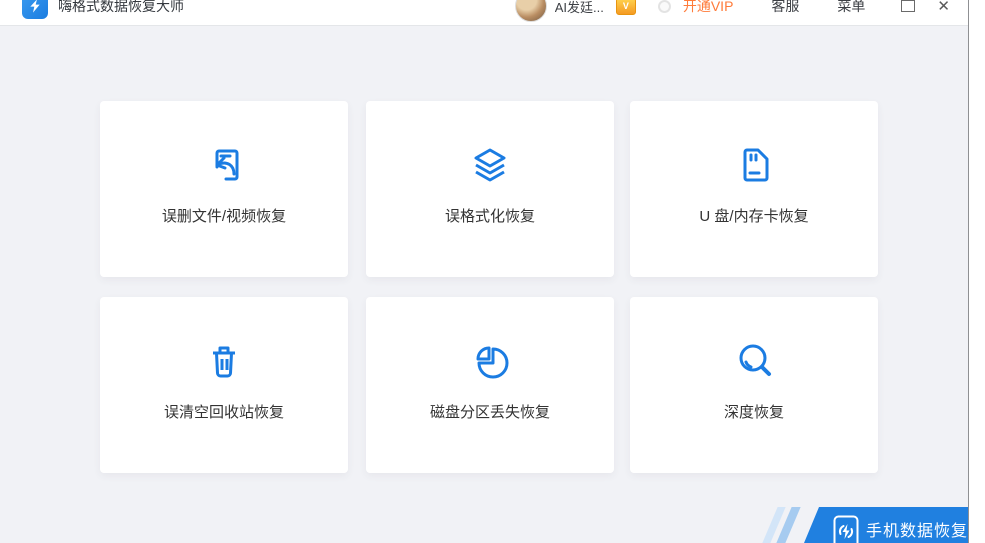 This screenshot has width=985, height=543. I want to click on upgrade-vip-link: 开通VIP, so click(708, 8).